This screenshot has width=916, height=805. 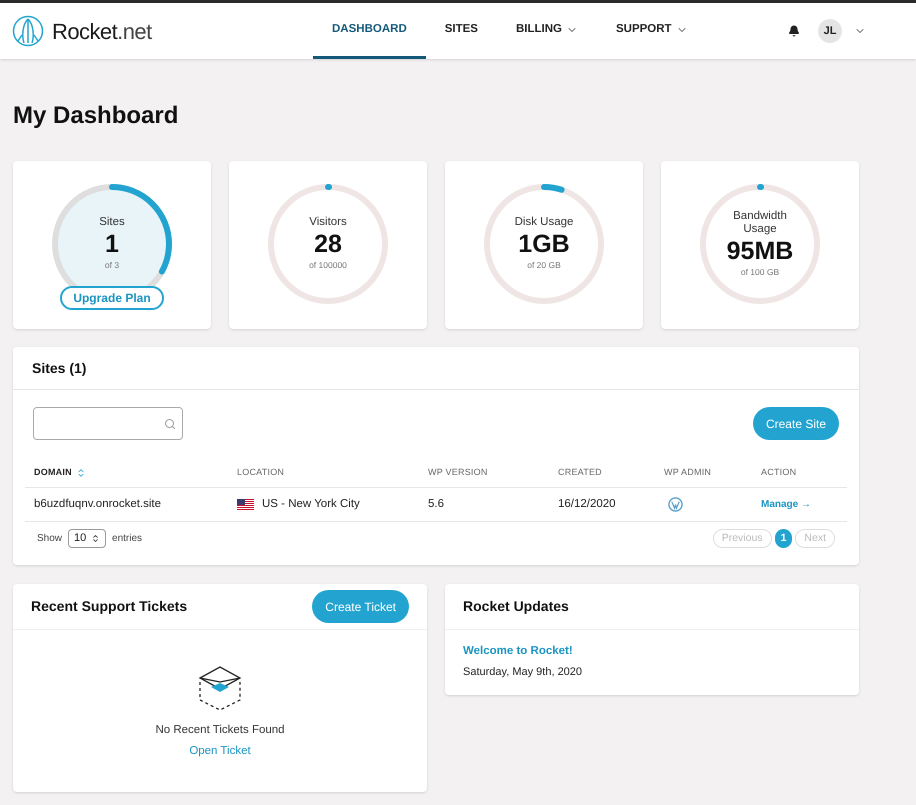 What do you see at coordinates (794, 31) in the screenshot?
I see `bell-icon` at bounding box center [794, 31].